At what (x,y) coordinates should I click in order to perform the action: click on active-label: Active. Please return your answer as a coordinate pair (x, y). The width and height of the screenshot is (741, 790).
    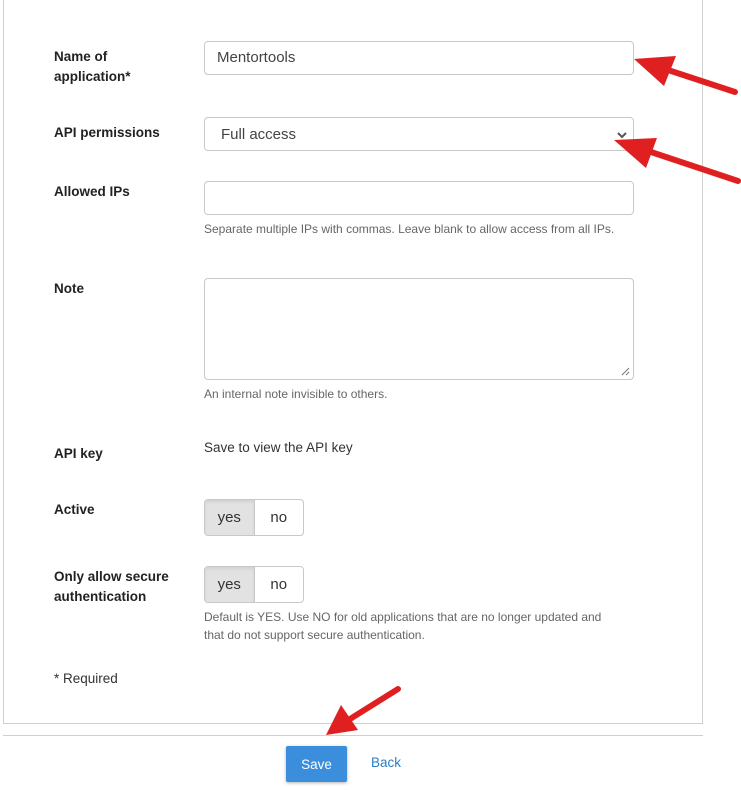
    Looking at the image, I should click on (74, 509).